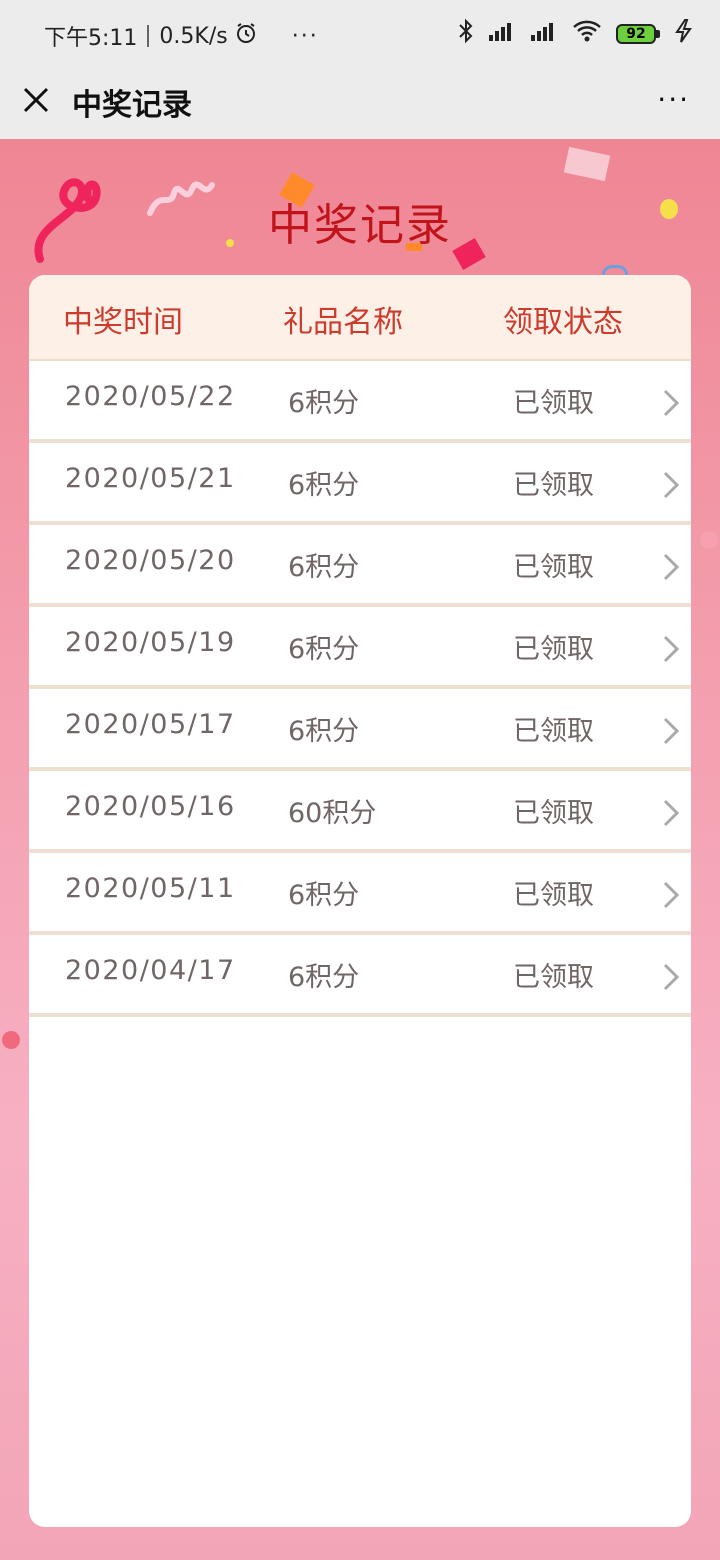 The width and height of the screenshot is (720, 1560). I want to click on row-date: 2020/05/22, so click(150, 396).